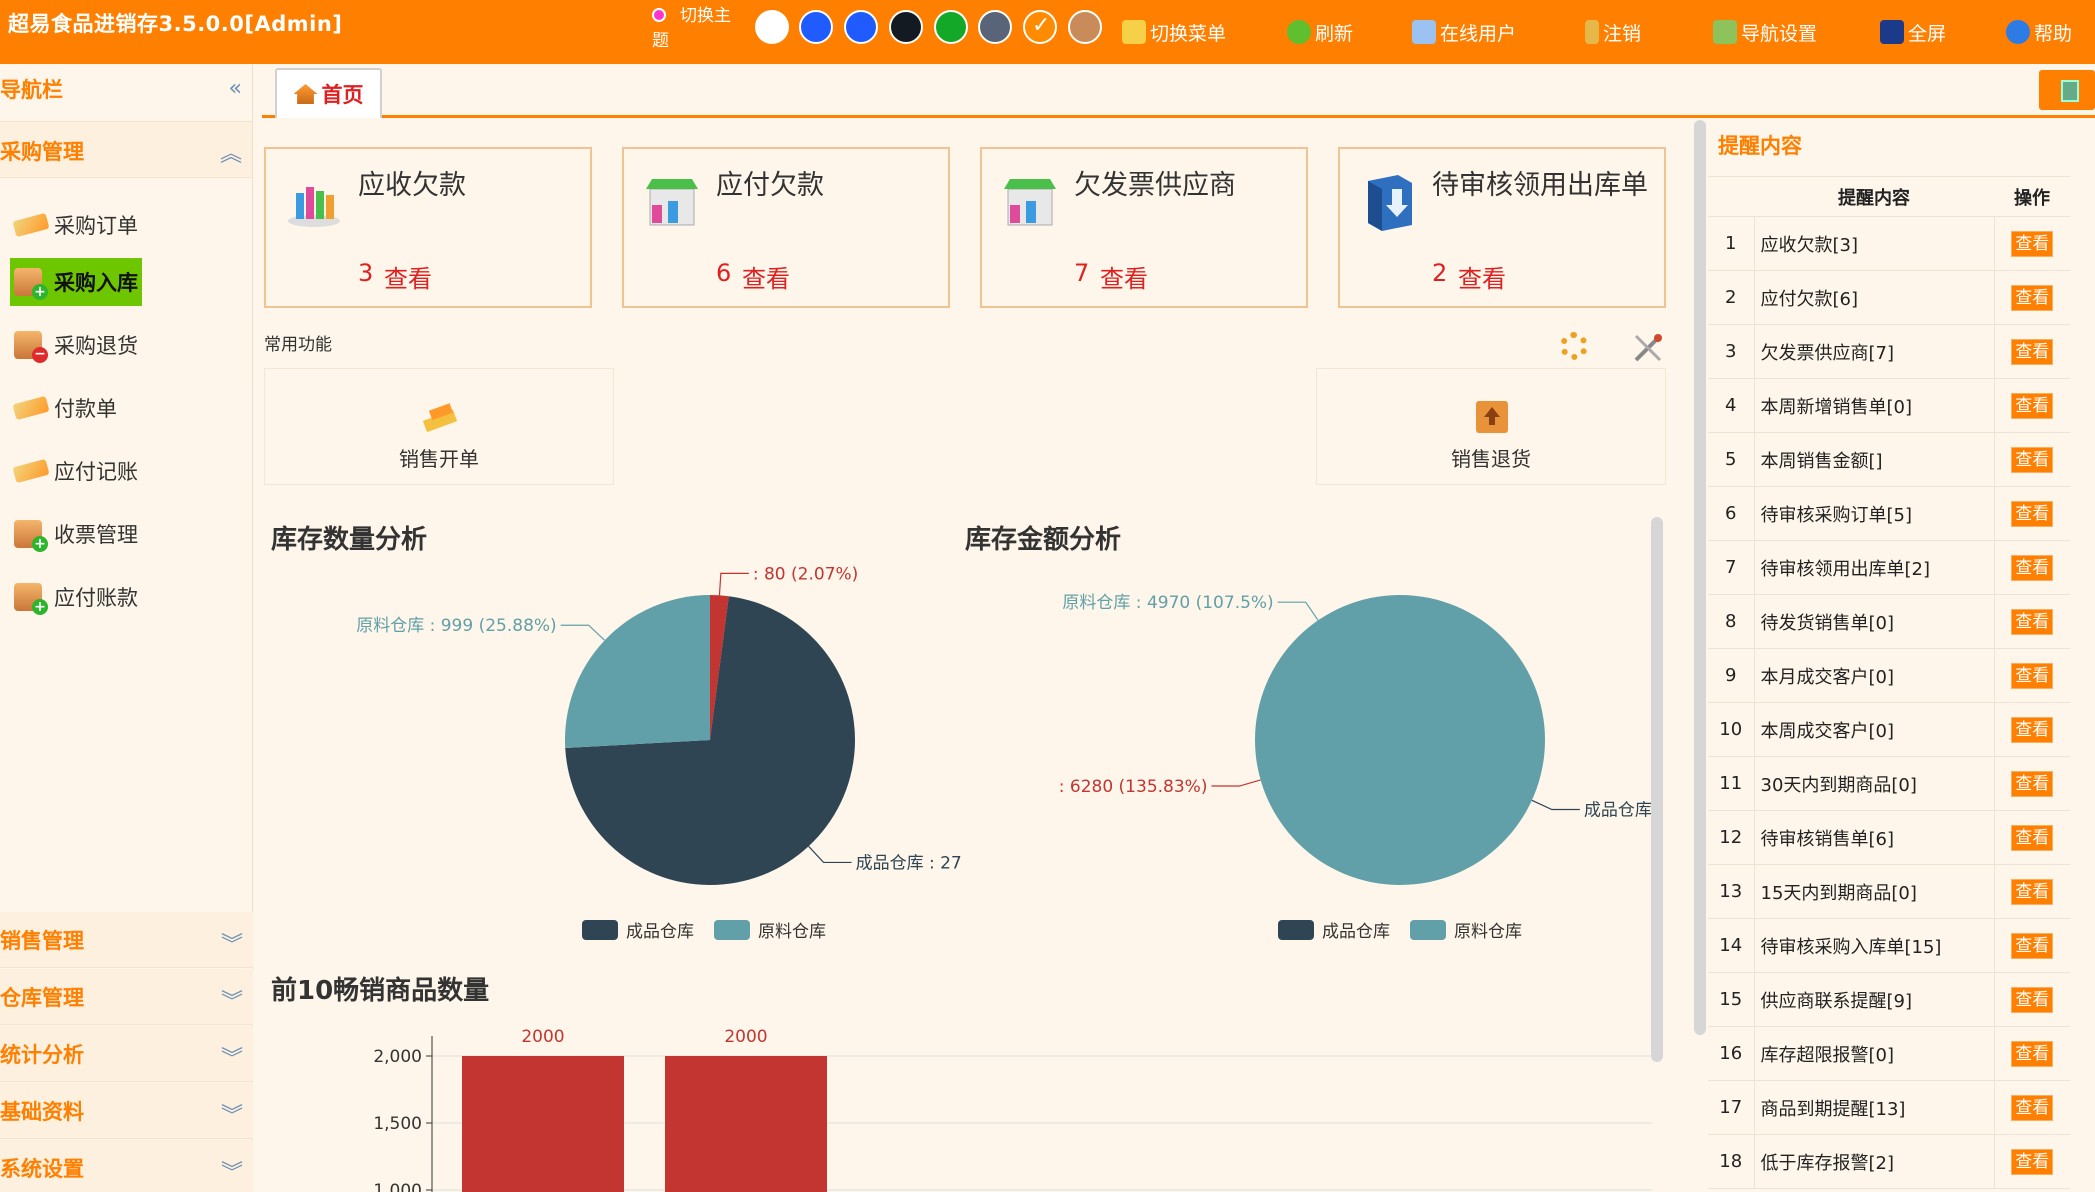  Describe the element at coordinates (1874, 999) in the screenshot. I see `row-content: 供应商联系提醒[9]` at that location.